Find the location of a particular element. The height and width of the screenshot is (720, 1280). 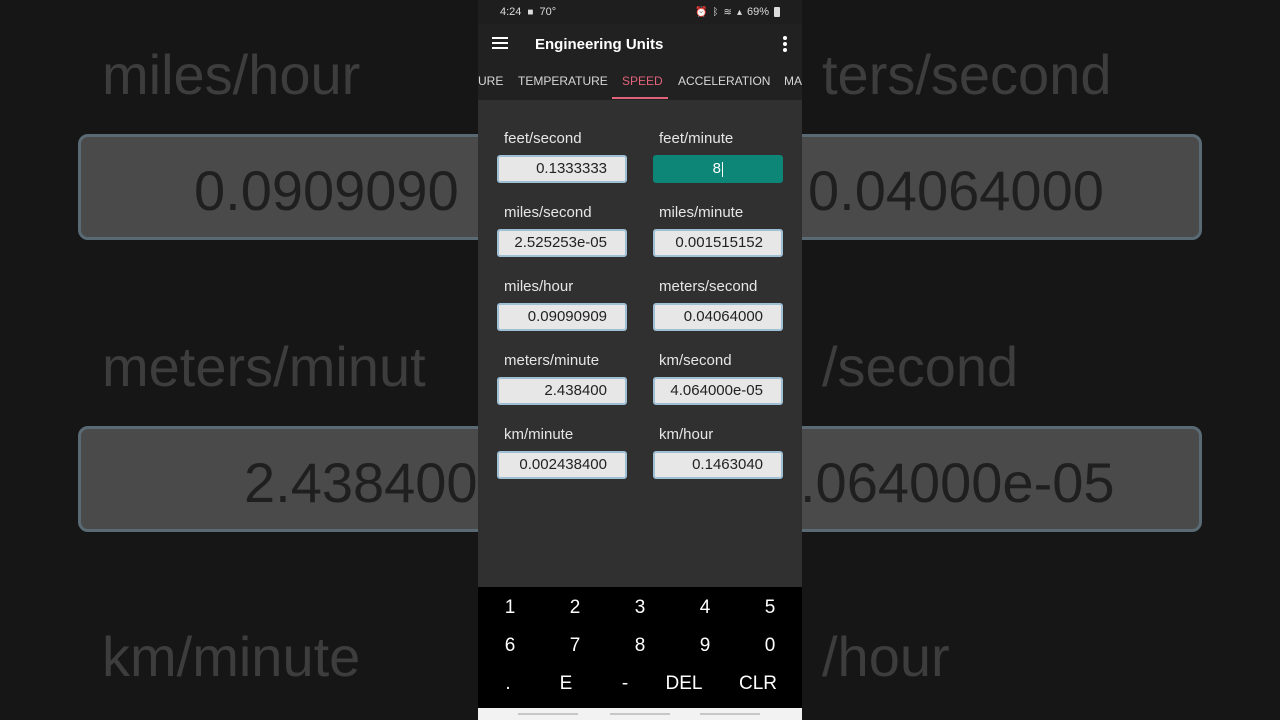

bg-value-meters-minute: 2.438400 is located at coordinates (361, 482).